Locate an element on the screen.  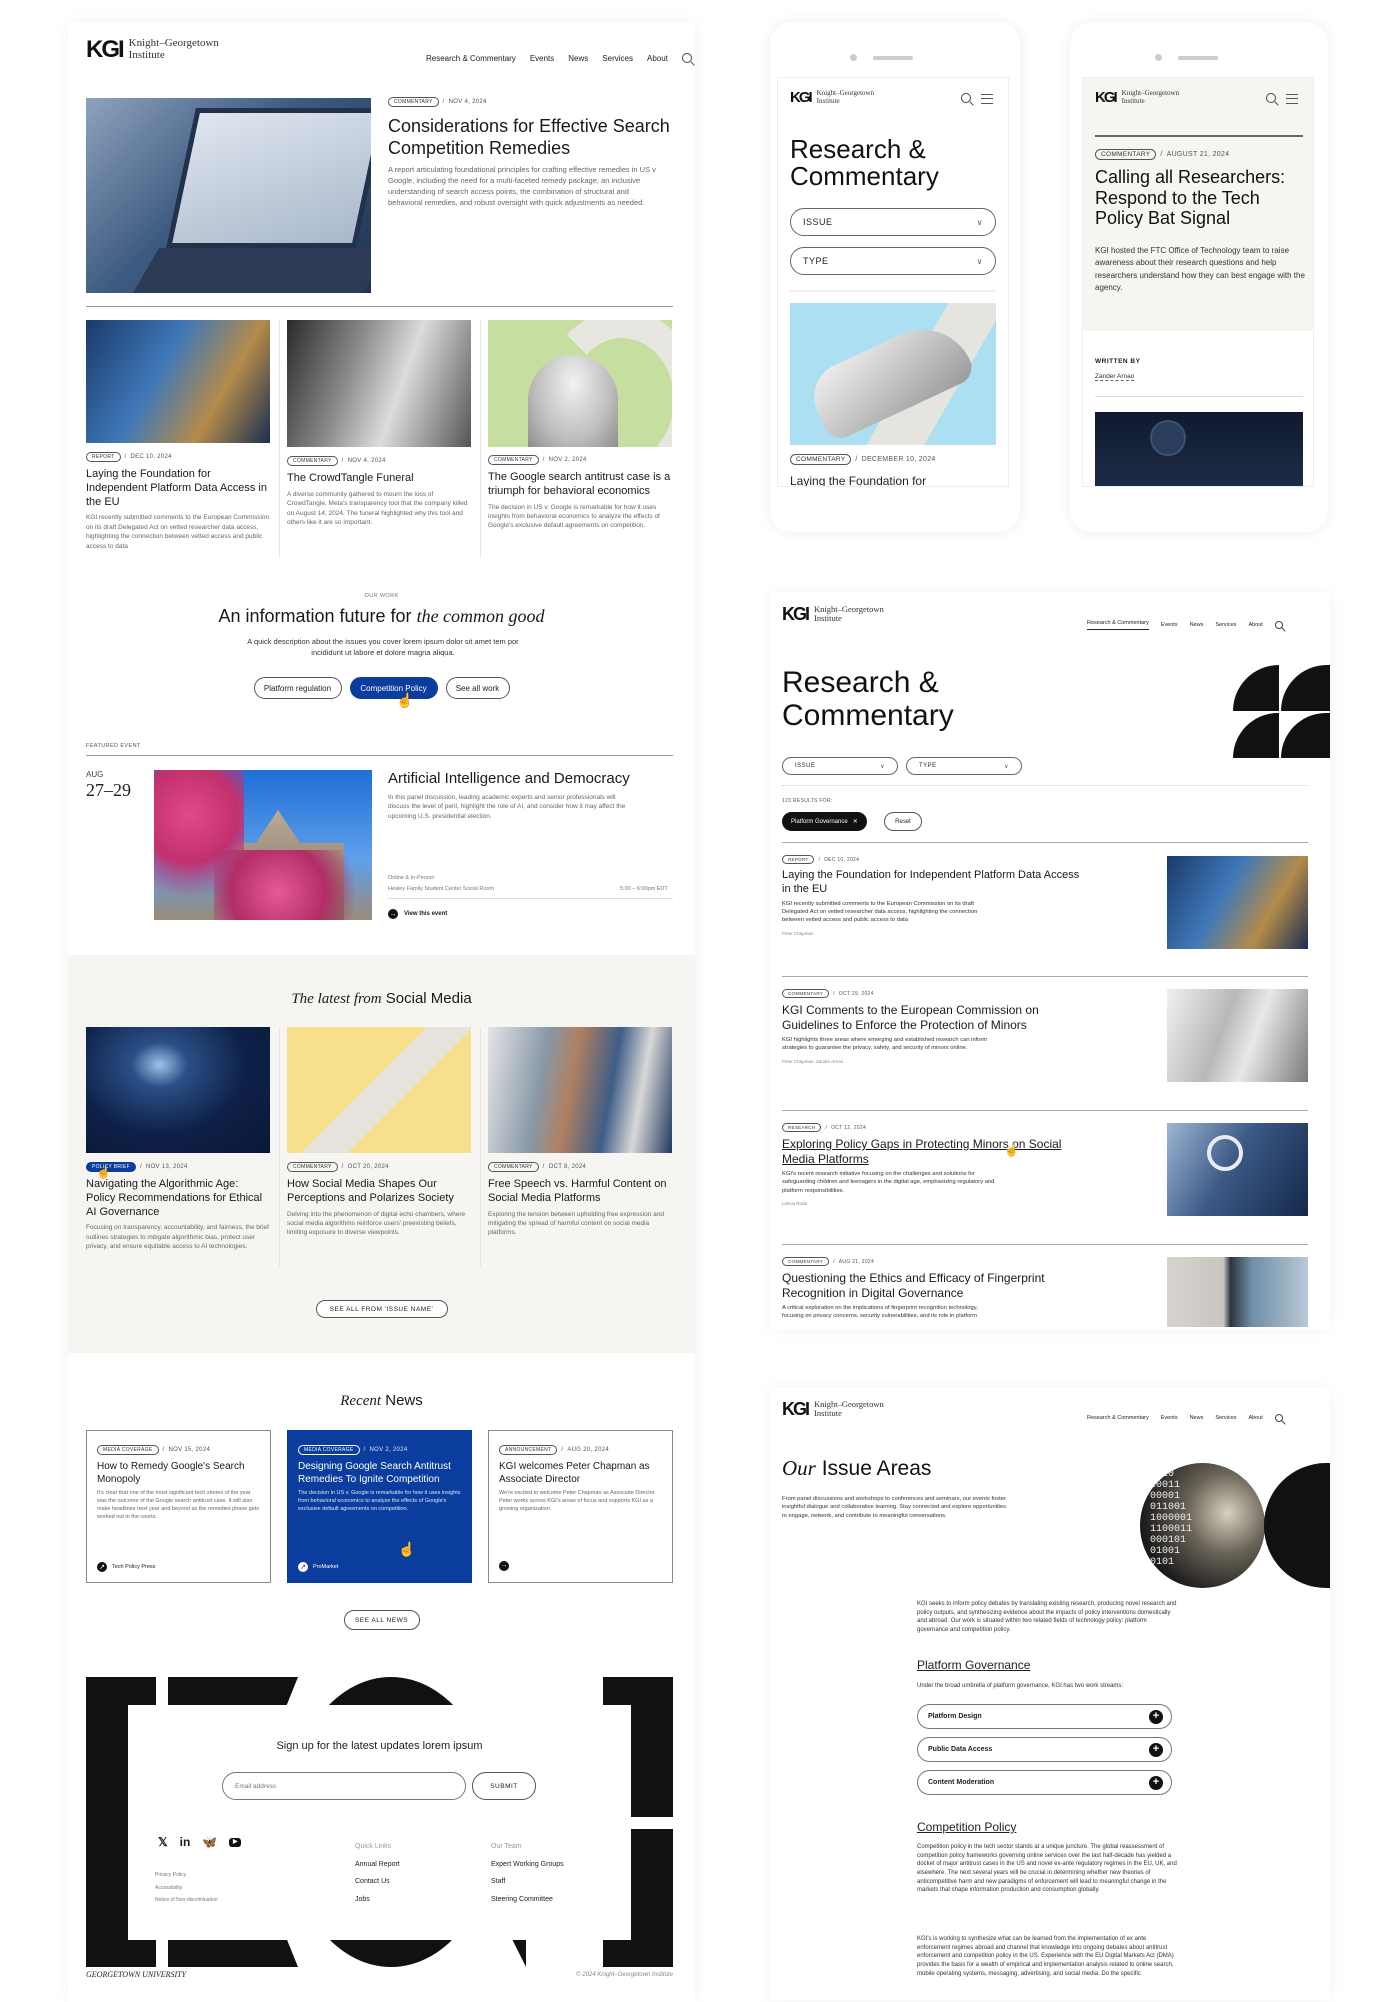
steering-committee-link: Steering Committee is located at coordinates (527, 1900).